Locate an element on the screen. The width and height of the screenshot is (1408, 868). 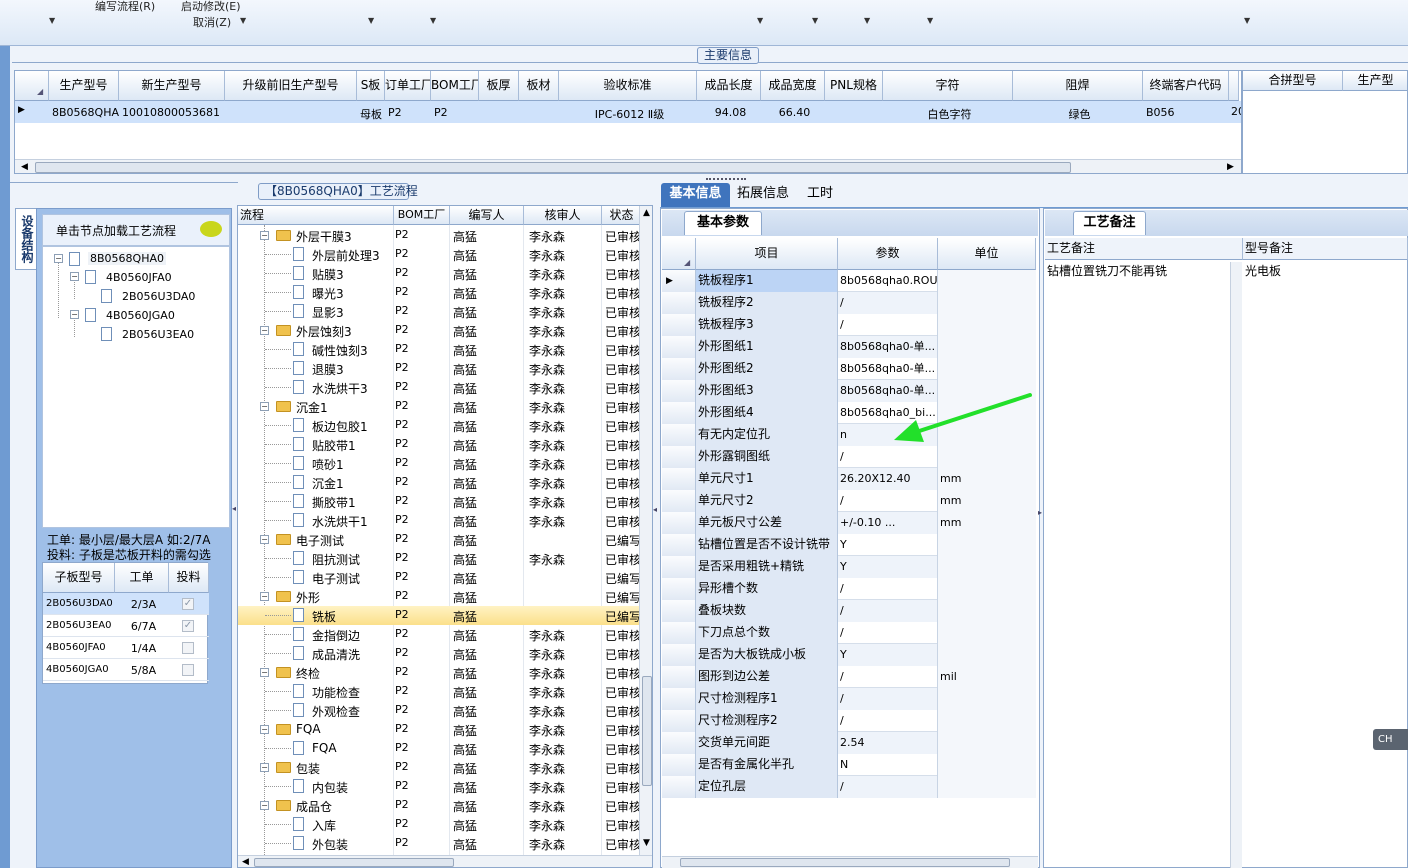
list-item: − 外层蚀刻3 P2 高猛 李永森 已审核 is located at coordinates (445, 330).